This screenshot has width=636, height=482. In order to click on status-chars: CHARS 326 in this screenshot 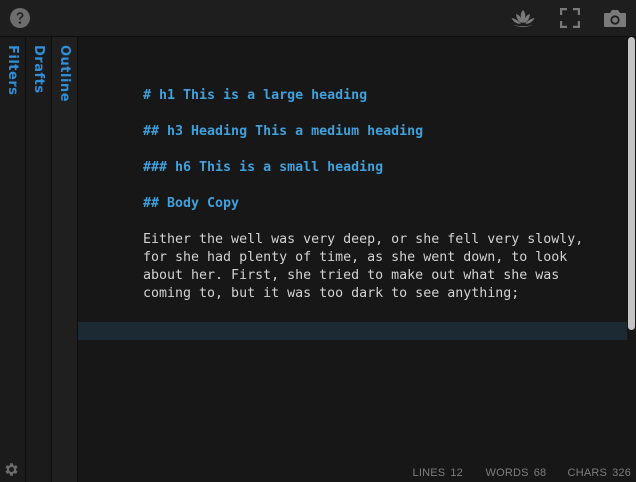, I will do `click(589, 468)`.